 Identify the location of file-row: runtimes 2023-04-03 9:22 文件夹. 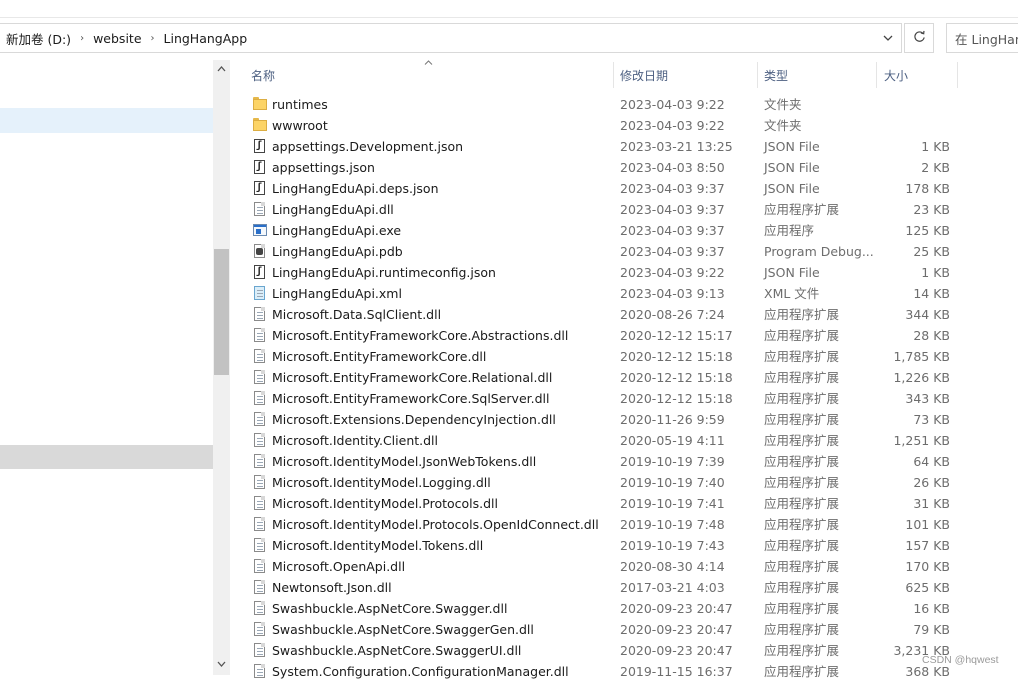
(631, 104).